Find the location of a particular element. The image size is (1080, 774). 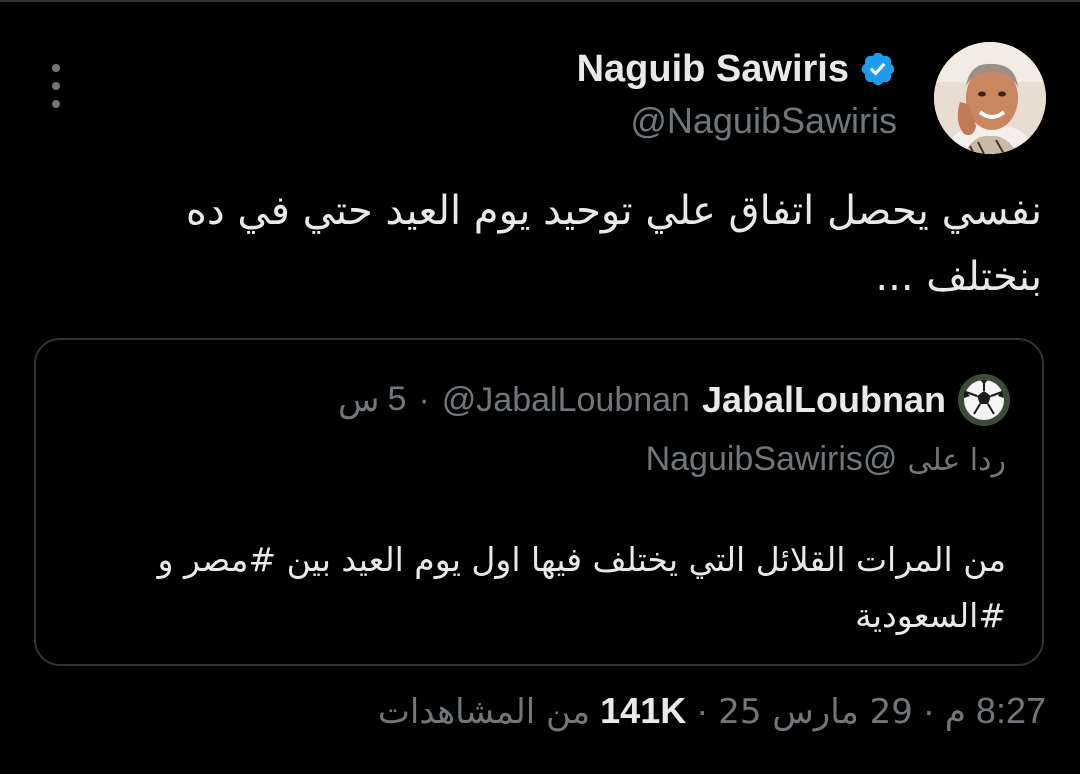

quoted-time: 5 س is located at coordinates (372, 400).